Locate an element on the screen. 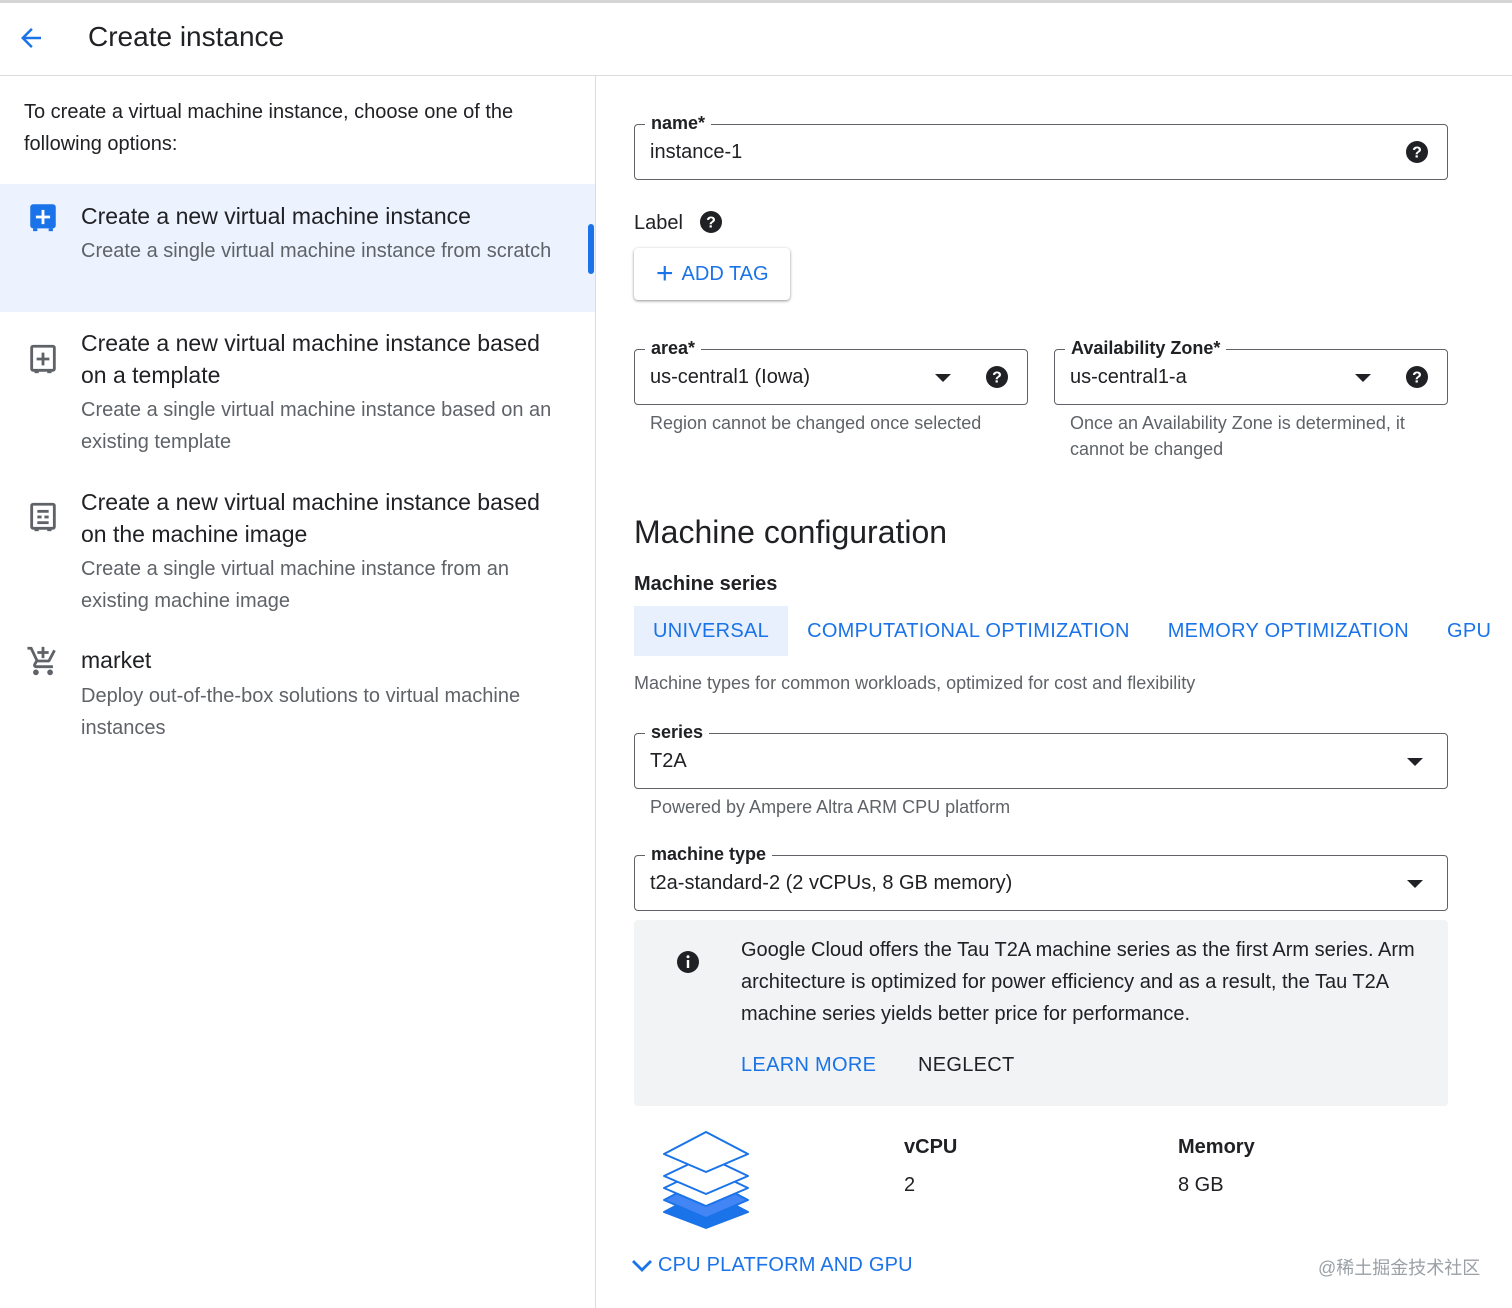 This screenshot has height=1308, width=1512. learn-more-button: LEARN MORE is located at coordinates (808, 1065).